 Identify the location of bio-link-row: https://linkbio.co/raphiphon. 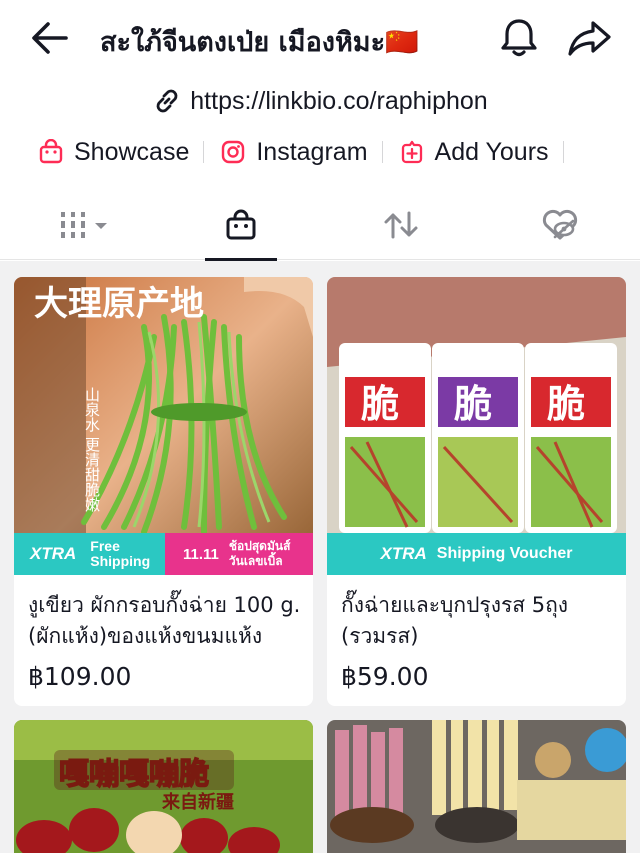
(320, 106).